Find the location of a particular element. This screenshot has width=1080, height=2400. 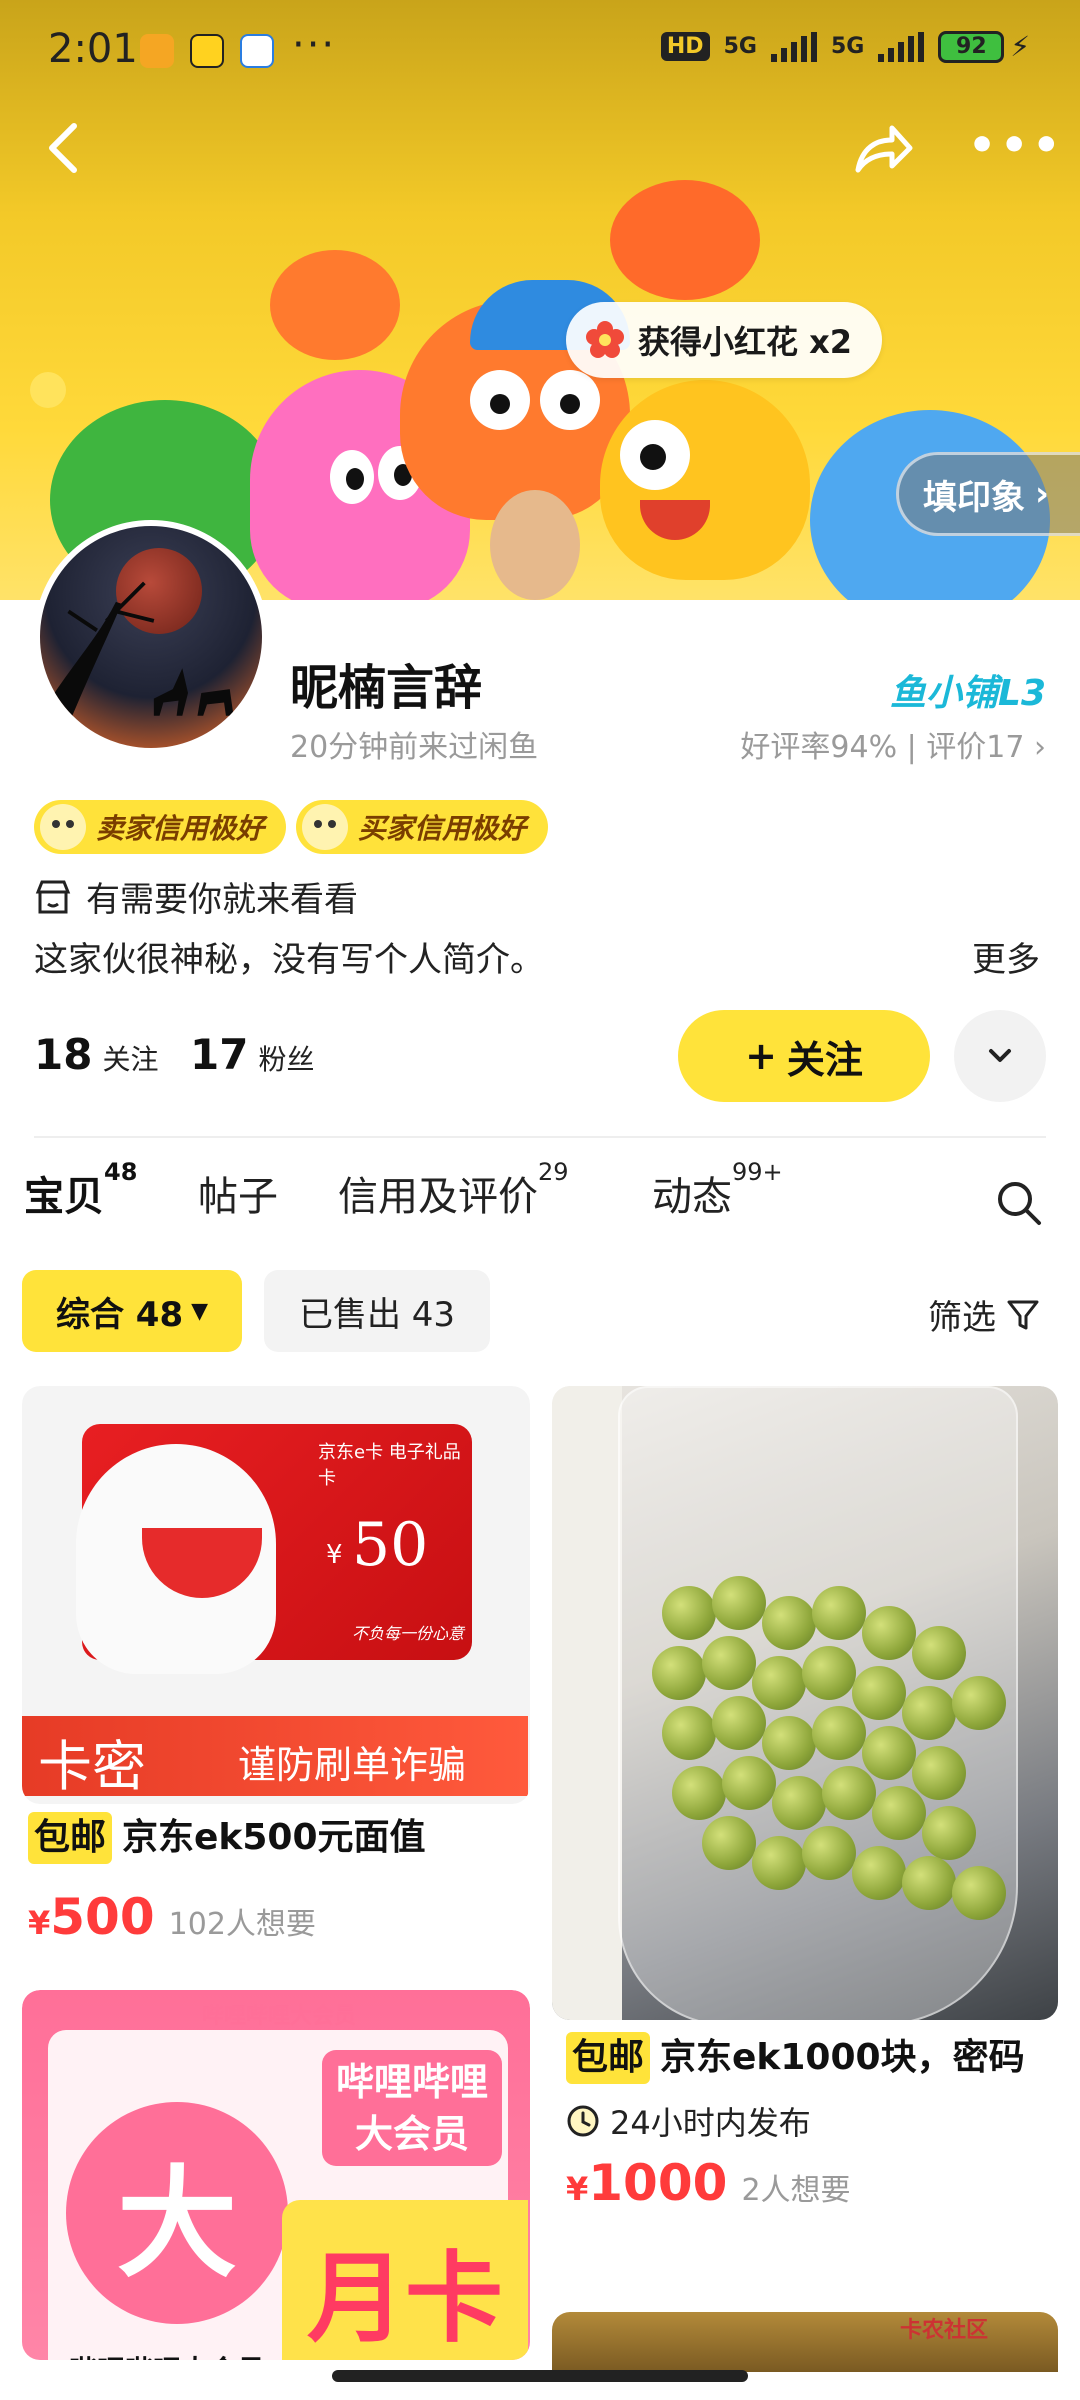

clock-icon is located at coordinates (583, 2121).